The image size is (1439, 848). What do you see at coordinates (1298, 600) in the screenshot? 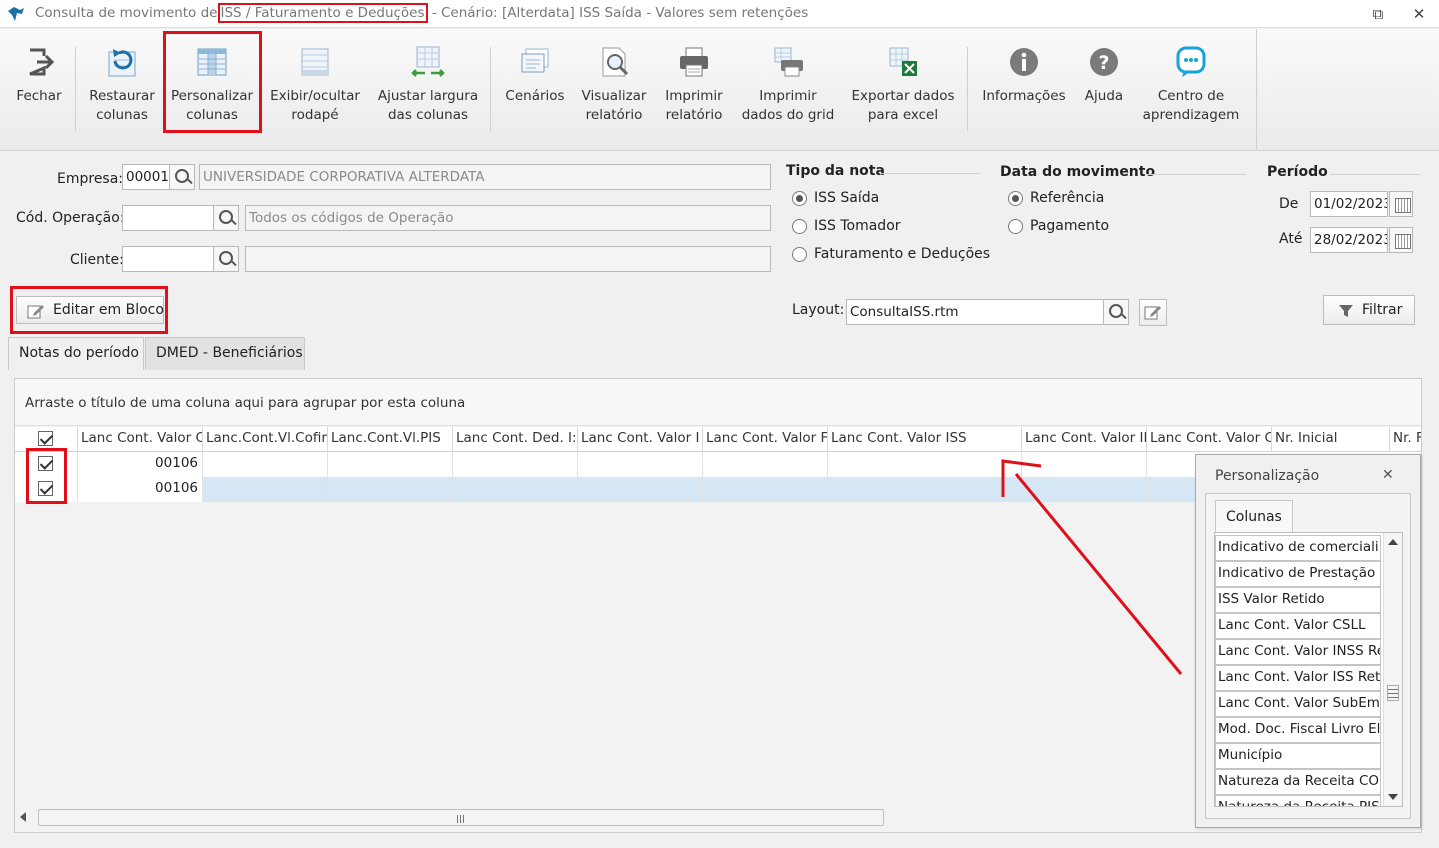
I see `column-list-item: ISS Valor Retido` at bounding box center [1298, 600].